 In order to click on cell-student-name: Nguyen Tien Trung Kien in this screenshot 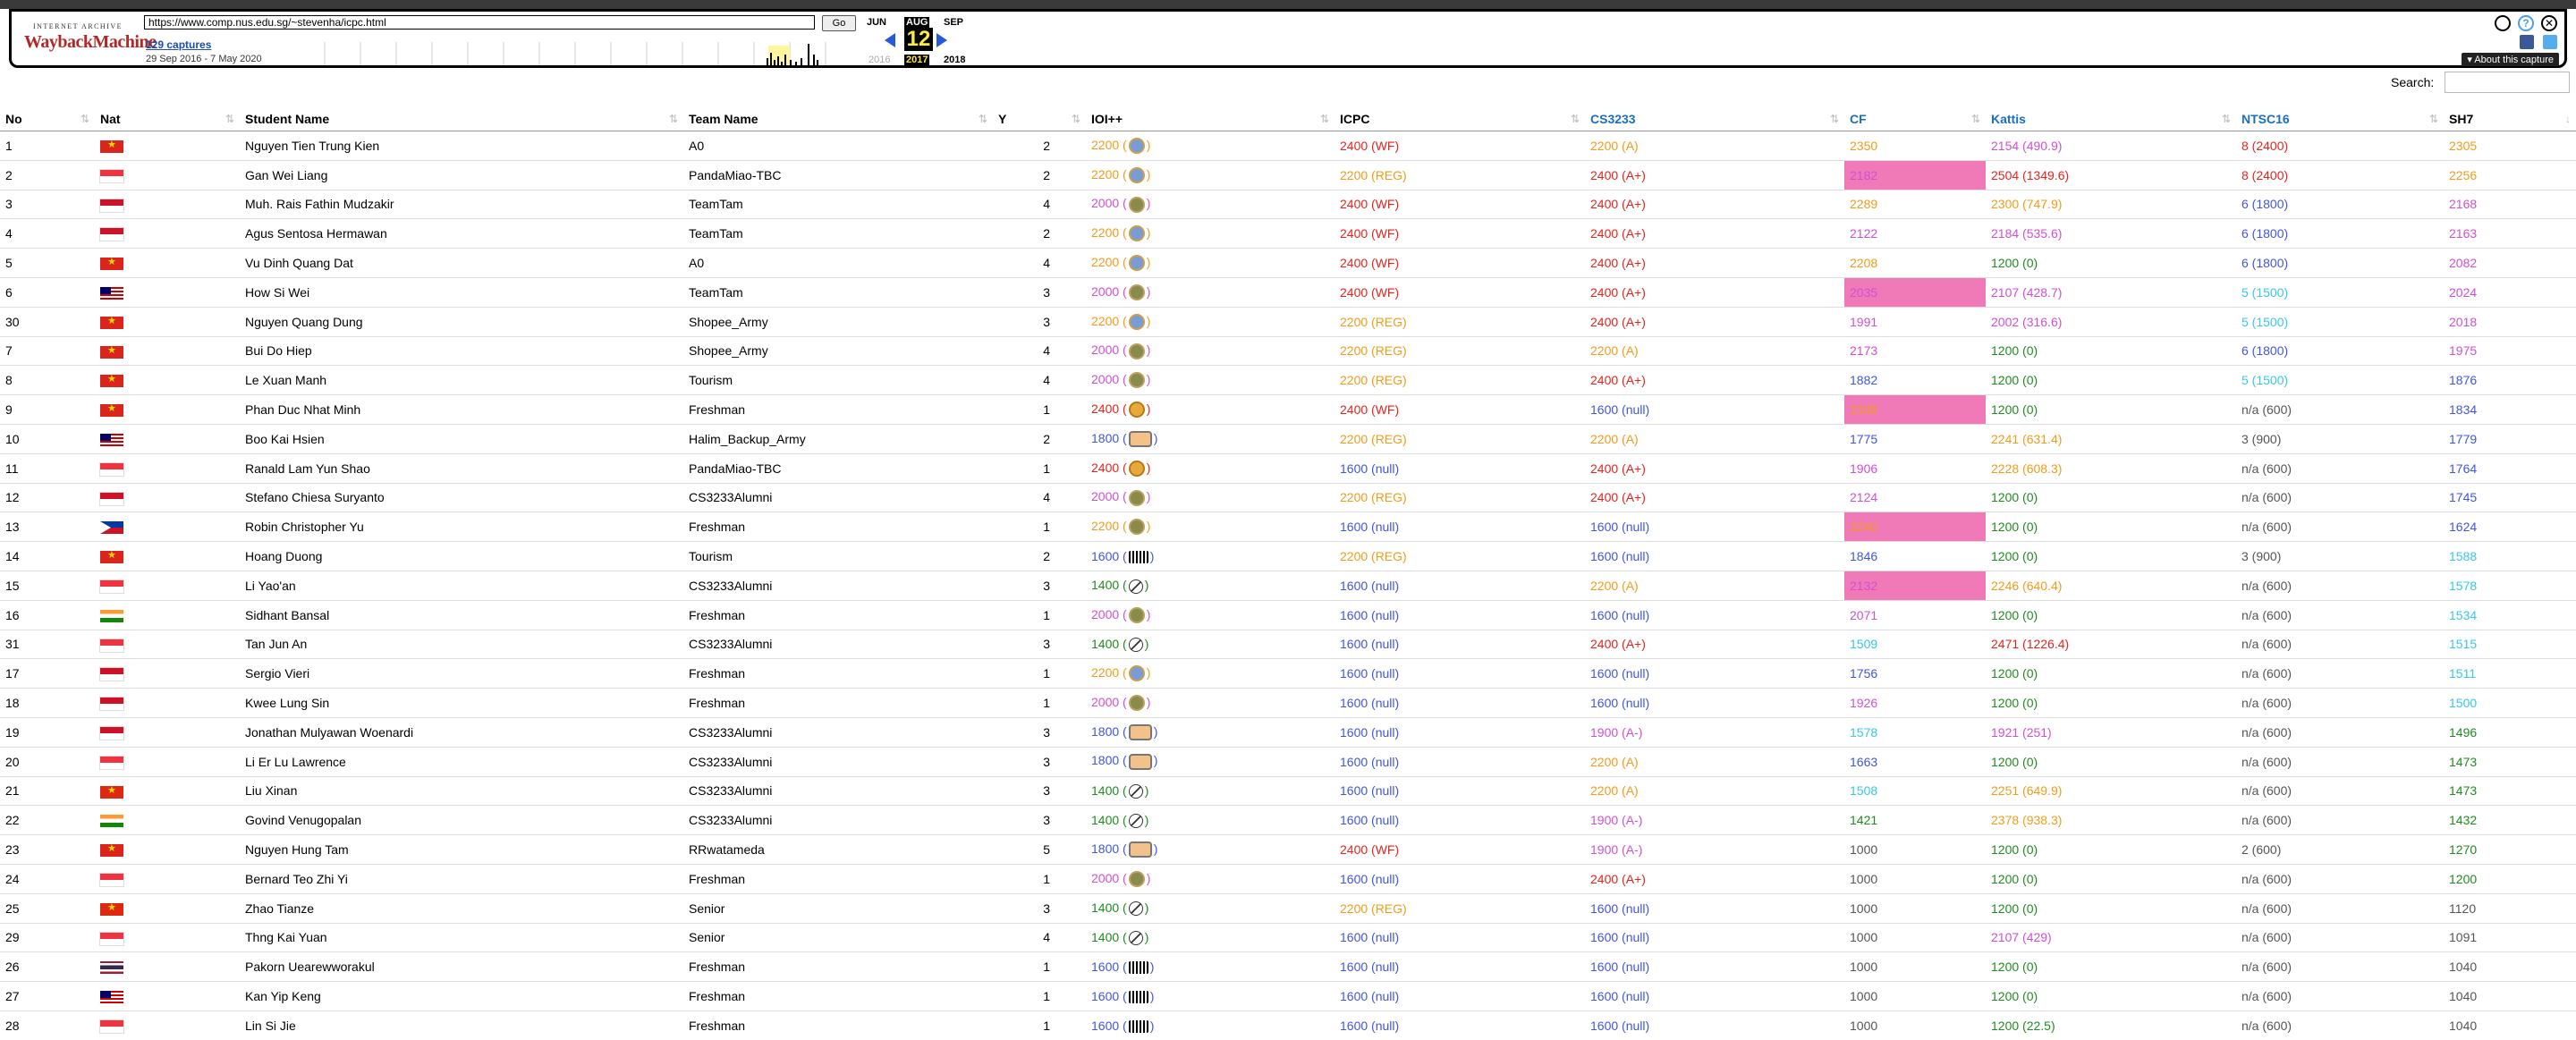, I will do `click(461, 146)`.